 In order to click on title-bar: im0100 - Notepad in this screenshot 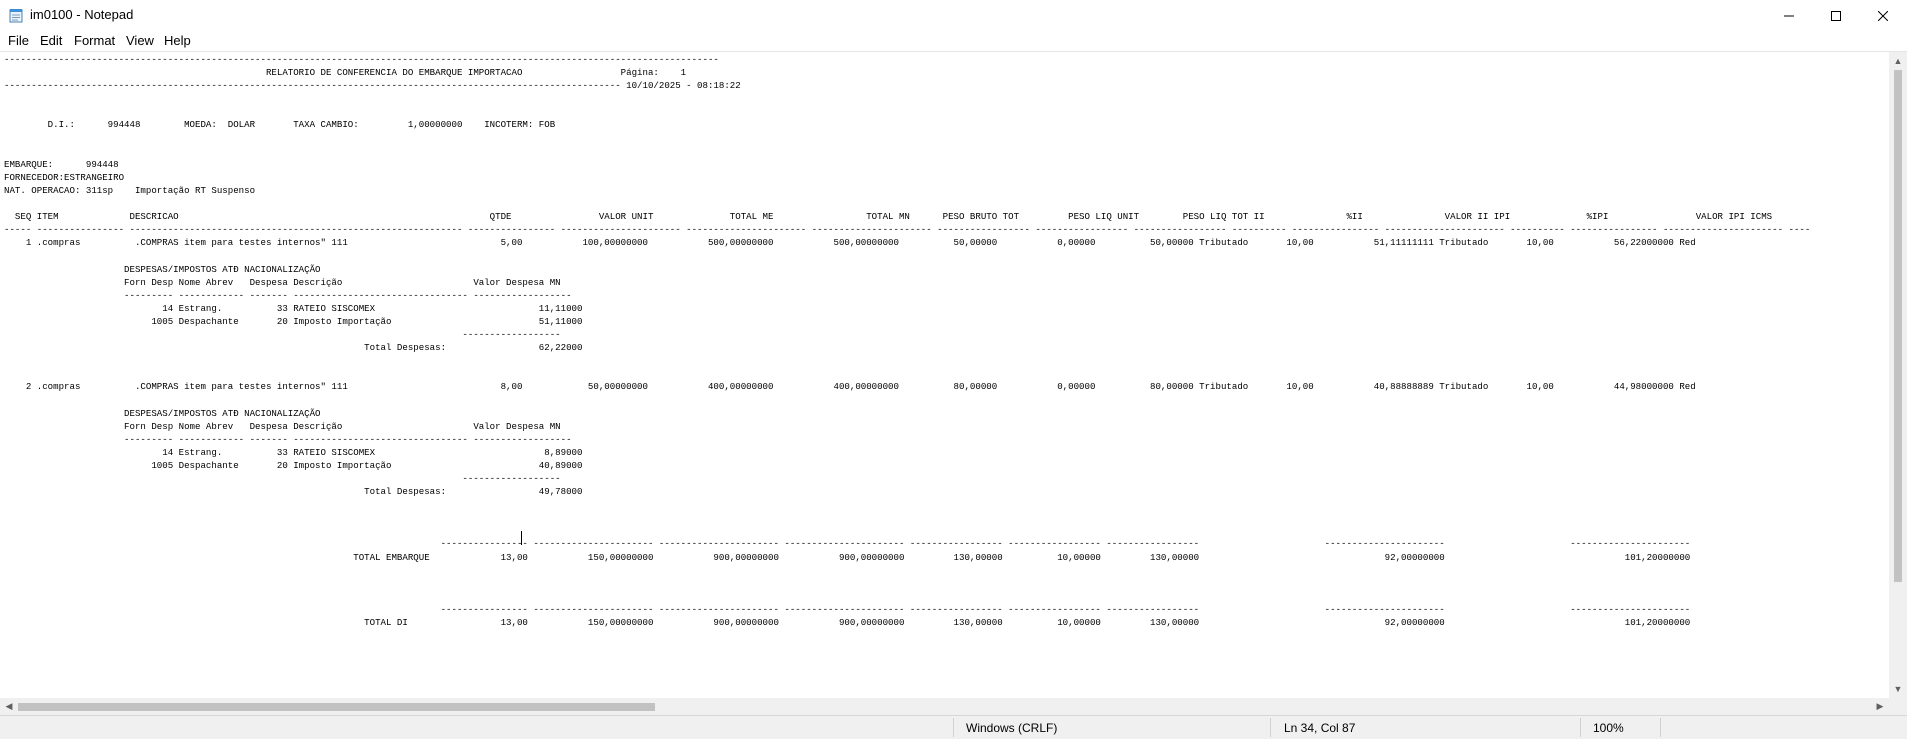, I will do `click(953, 15)`.